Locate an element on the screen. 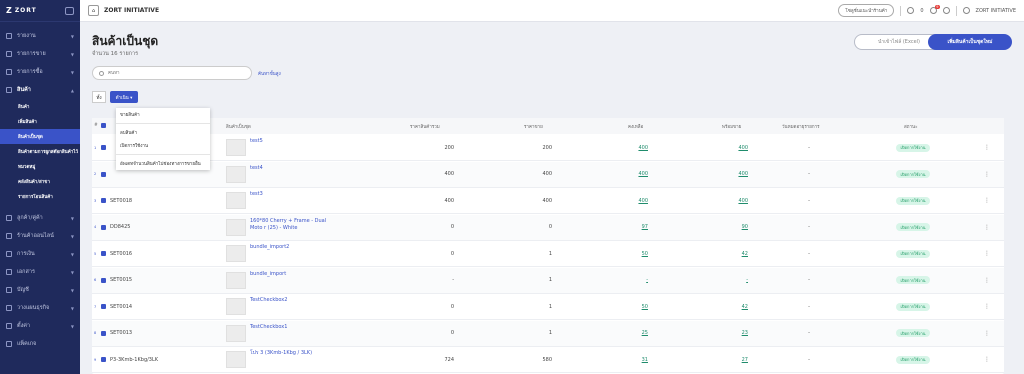 The image size is (1024, 374). name-link: โปร 3 (3Kmb-1Kbg / 3LK) is located at coordinates (295, 353).